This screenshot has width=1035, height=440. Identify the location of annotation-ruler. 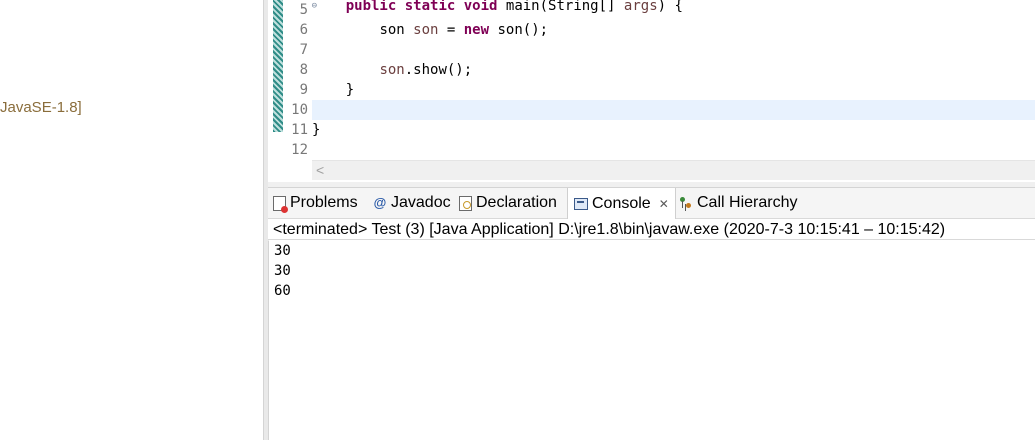
(278, 66).